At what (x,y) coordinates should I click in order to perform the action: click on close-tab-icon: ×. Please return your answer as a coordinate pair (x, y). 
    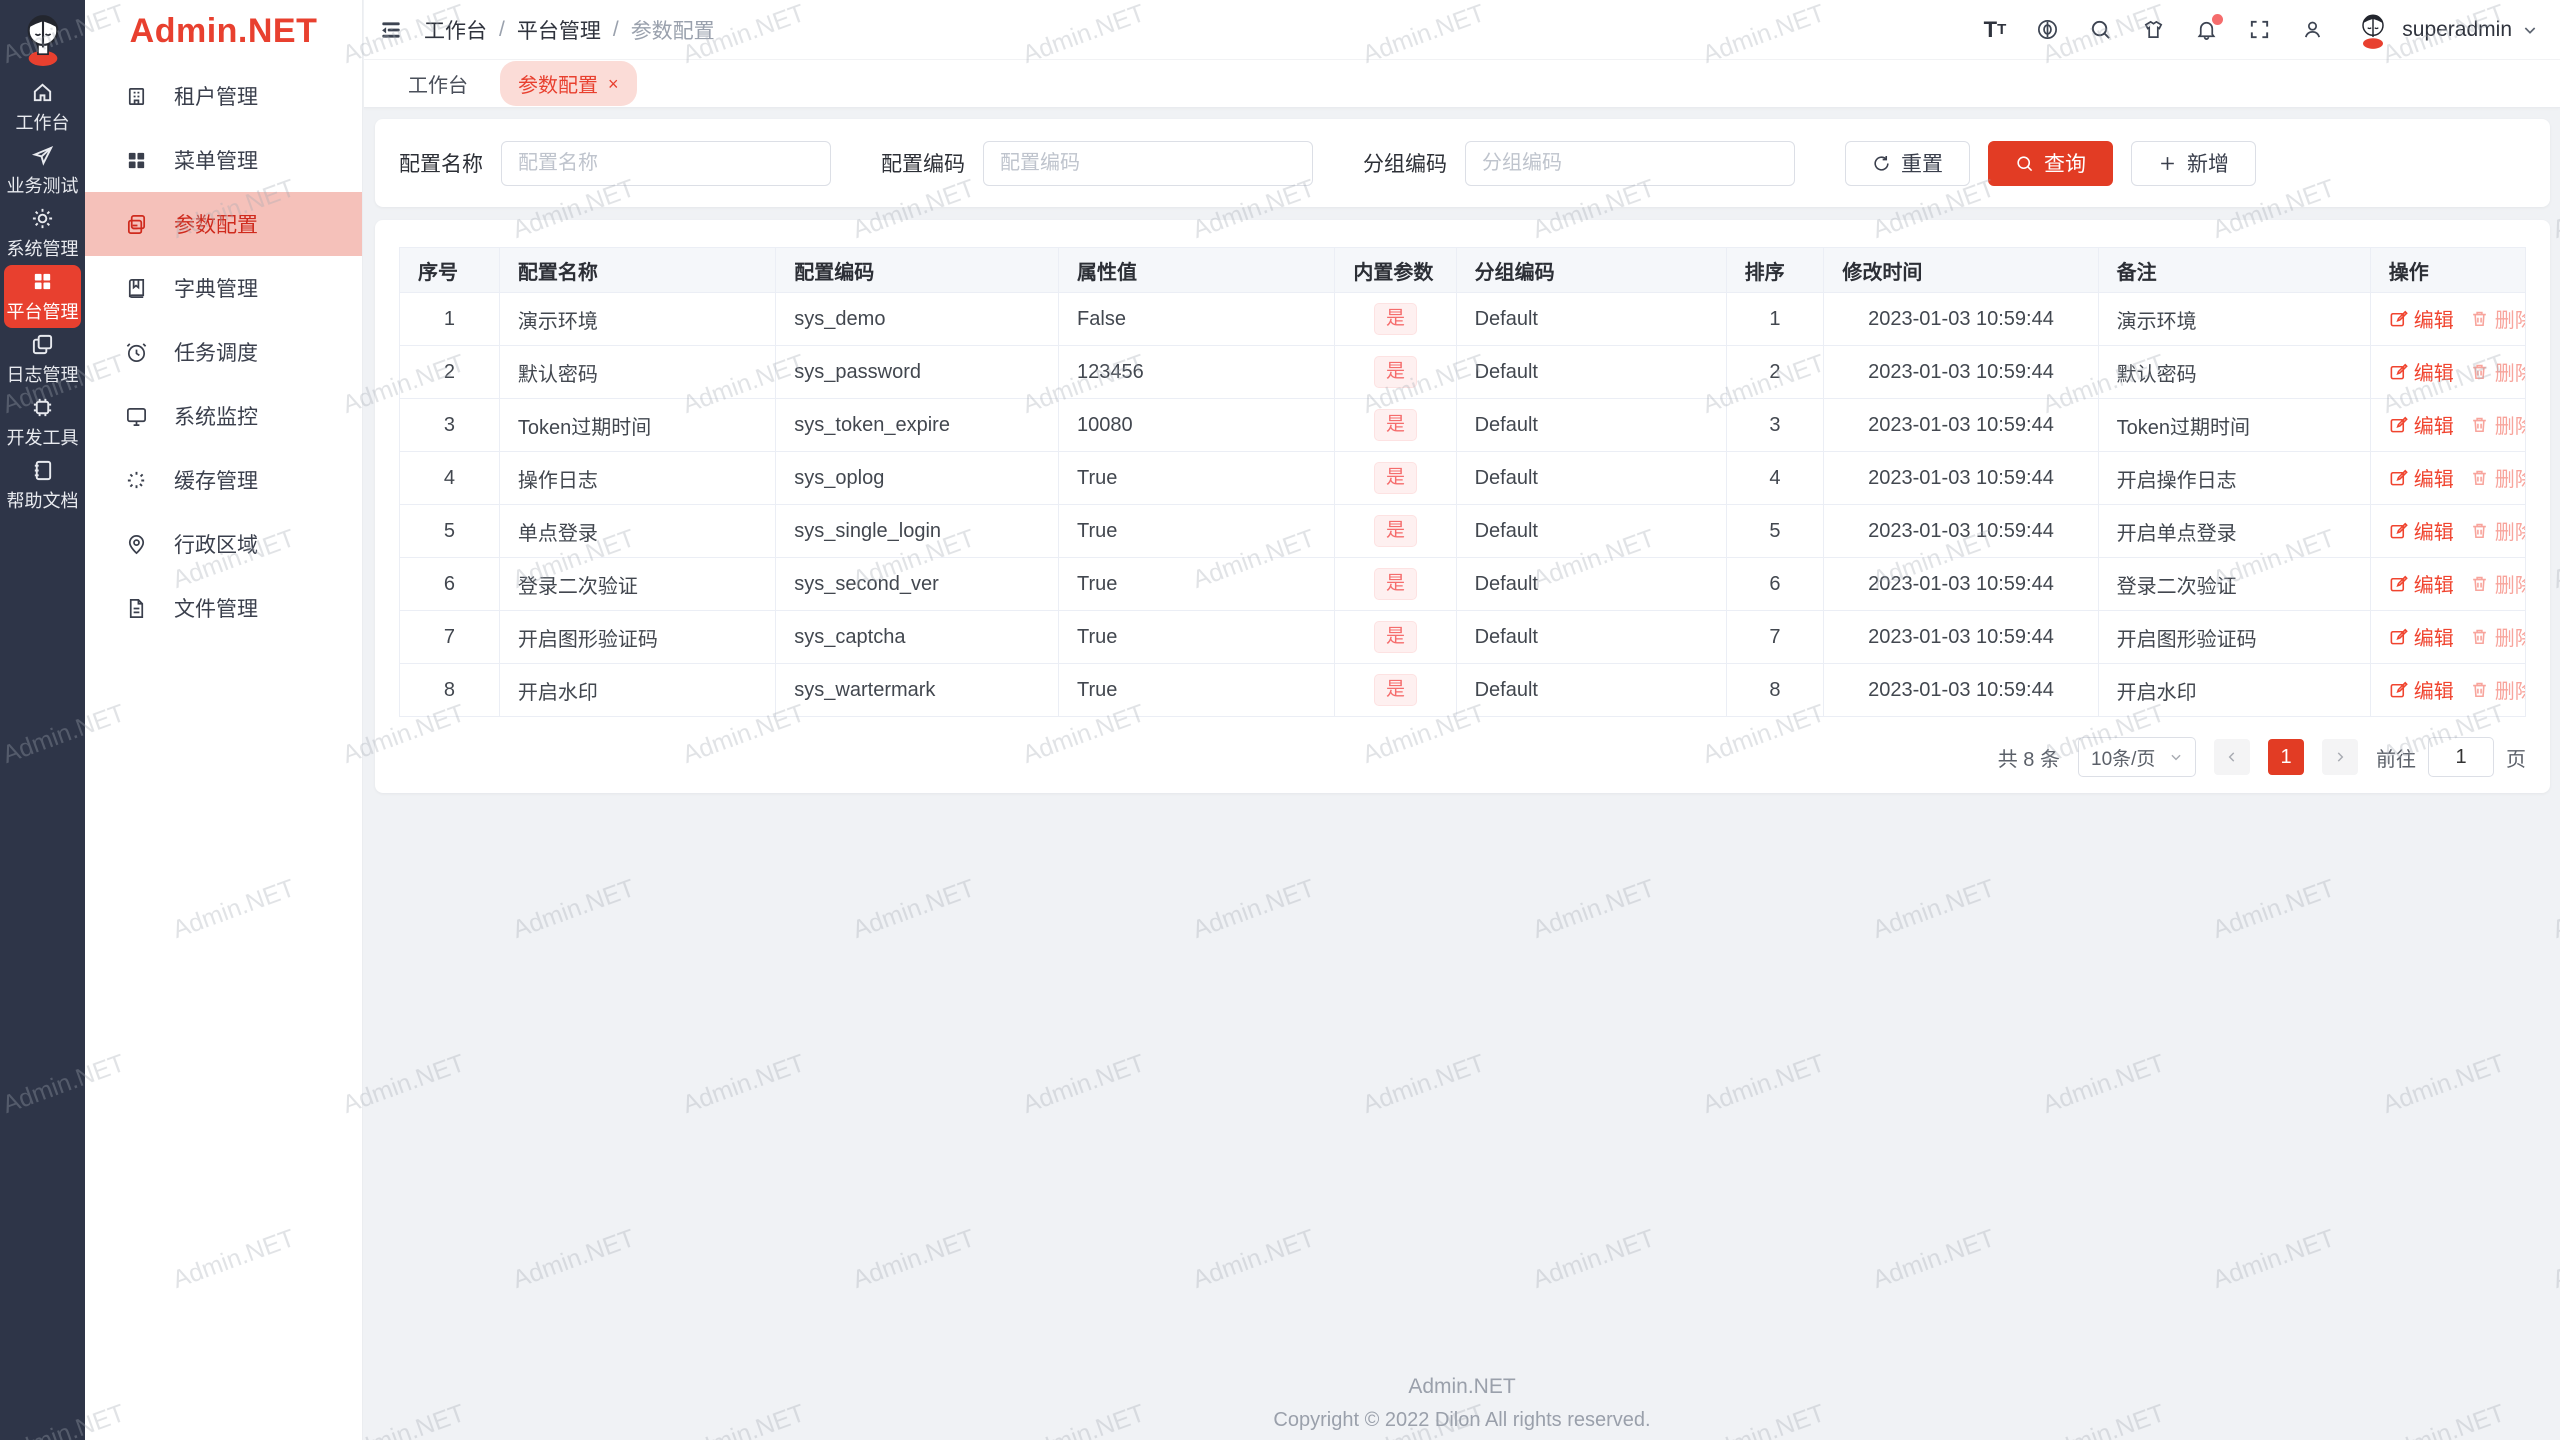
    Looking at the image, I should click on (613, 84).